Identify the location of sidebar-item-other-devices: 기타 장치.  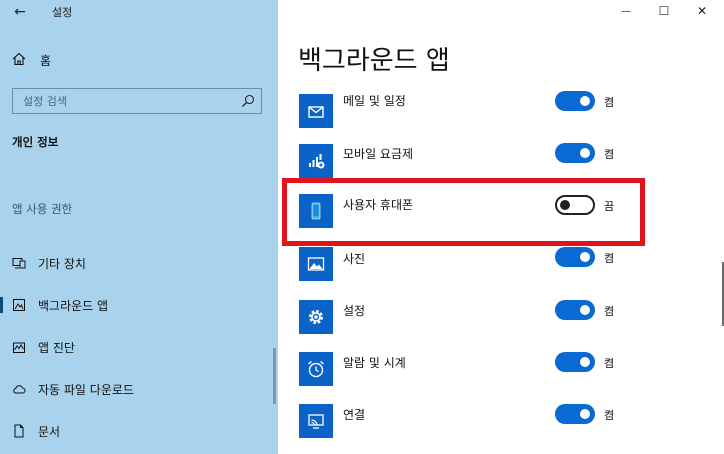
(139, 263).